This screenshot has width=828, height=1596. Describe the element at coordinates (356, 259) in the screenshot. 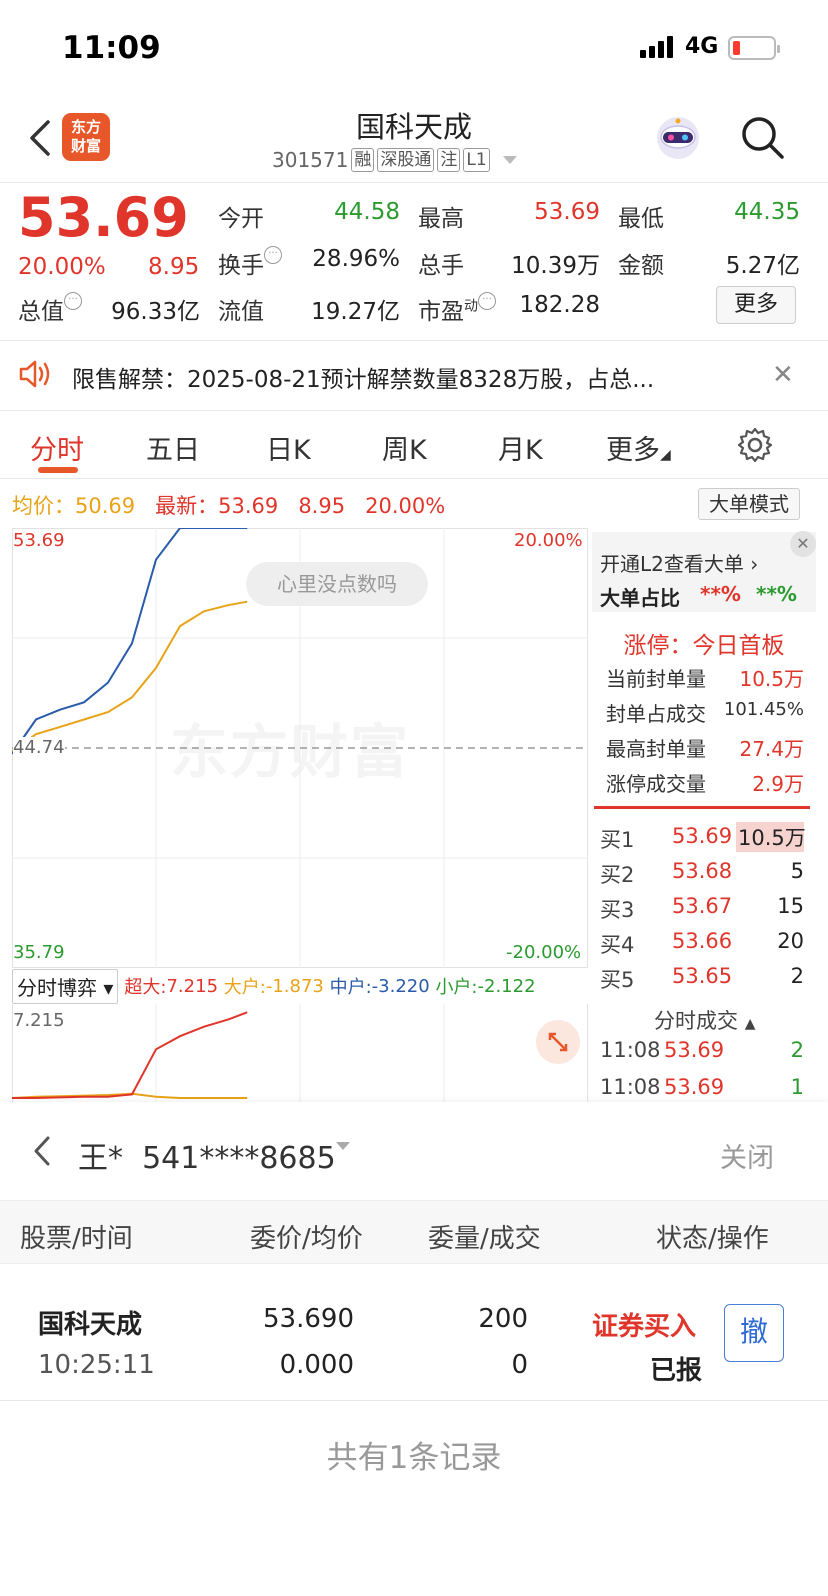

I see `turnover-value: 28.96%` at that location.